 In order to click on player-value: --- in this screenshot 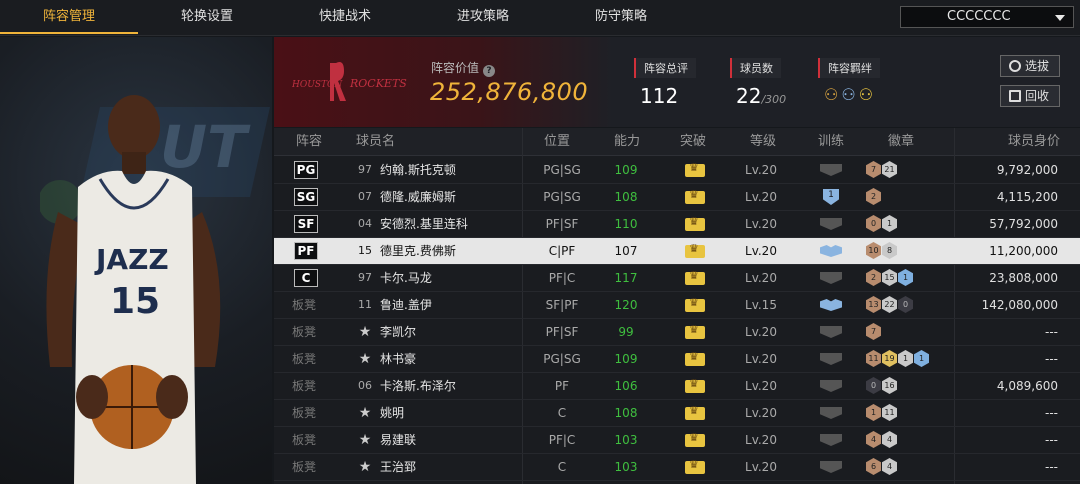, I will do `click(1051, 359)`.